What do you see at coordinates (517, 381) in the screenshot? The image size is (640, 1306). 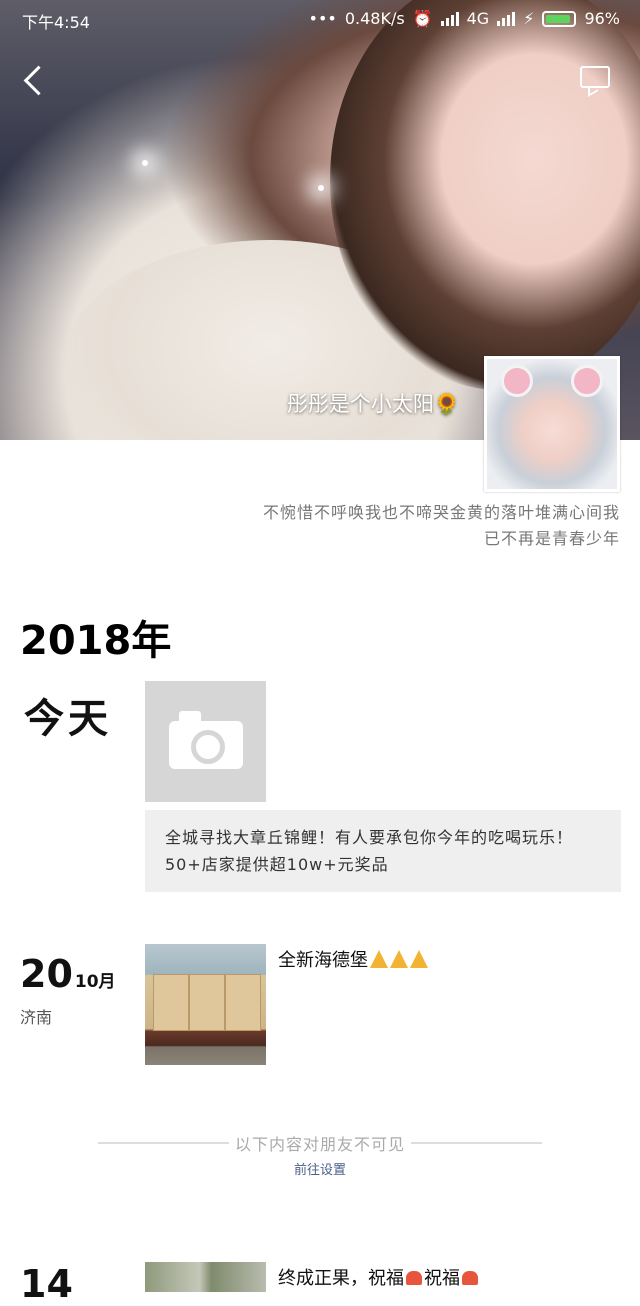 I see `avatar-ear-left` at bounding box center [517, 381].